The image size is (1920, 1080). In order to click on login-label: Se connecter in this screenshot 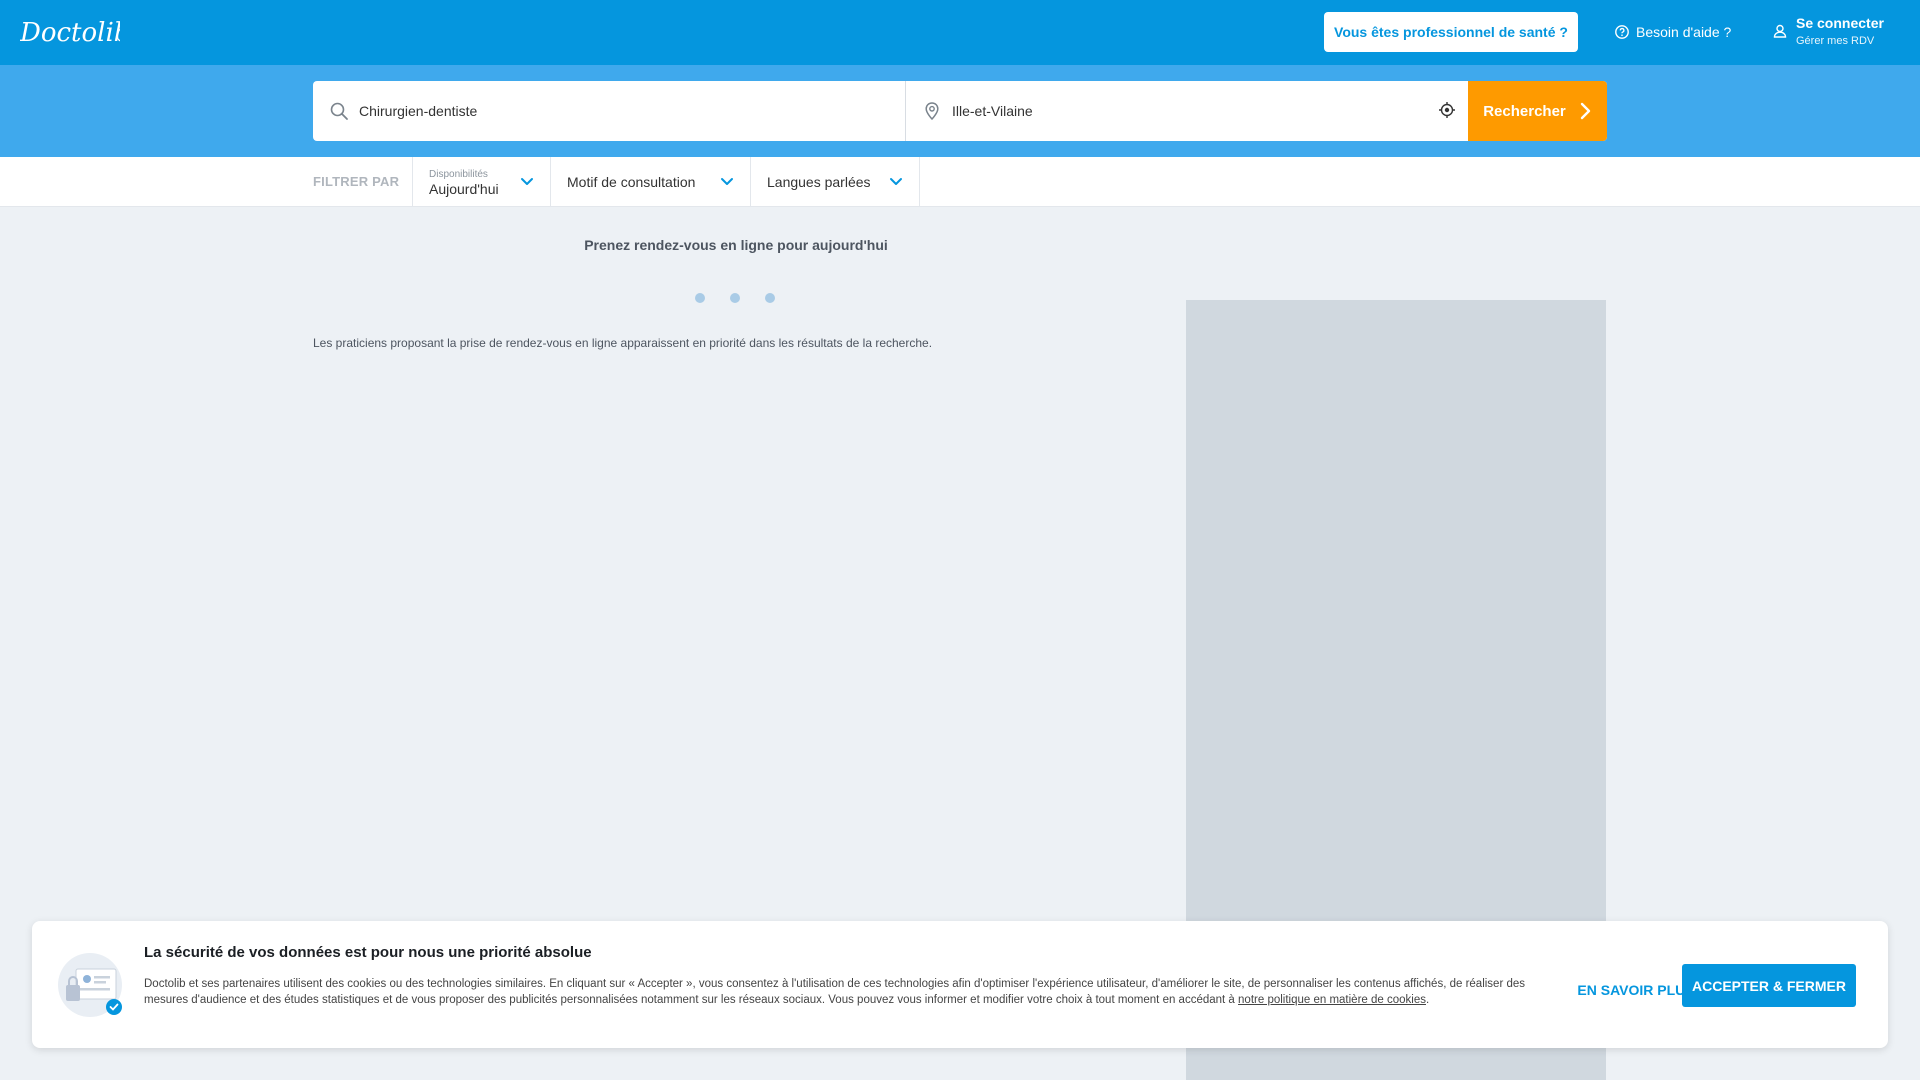, I will do `click(1840, 23)`.